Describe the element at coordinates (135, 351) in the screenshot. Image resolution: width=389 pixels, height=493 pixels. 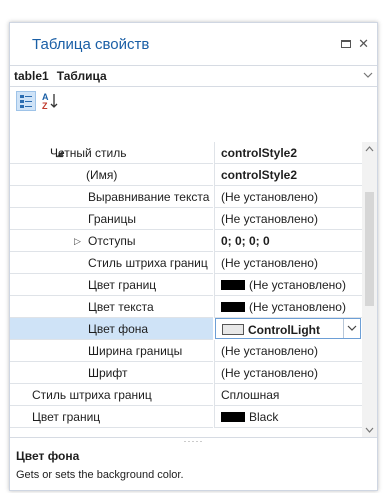
I see `property-label: Ширина границы` at that location.